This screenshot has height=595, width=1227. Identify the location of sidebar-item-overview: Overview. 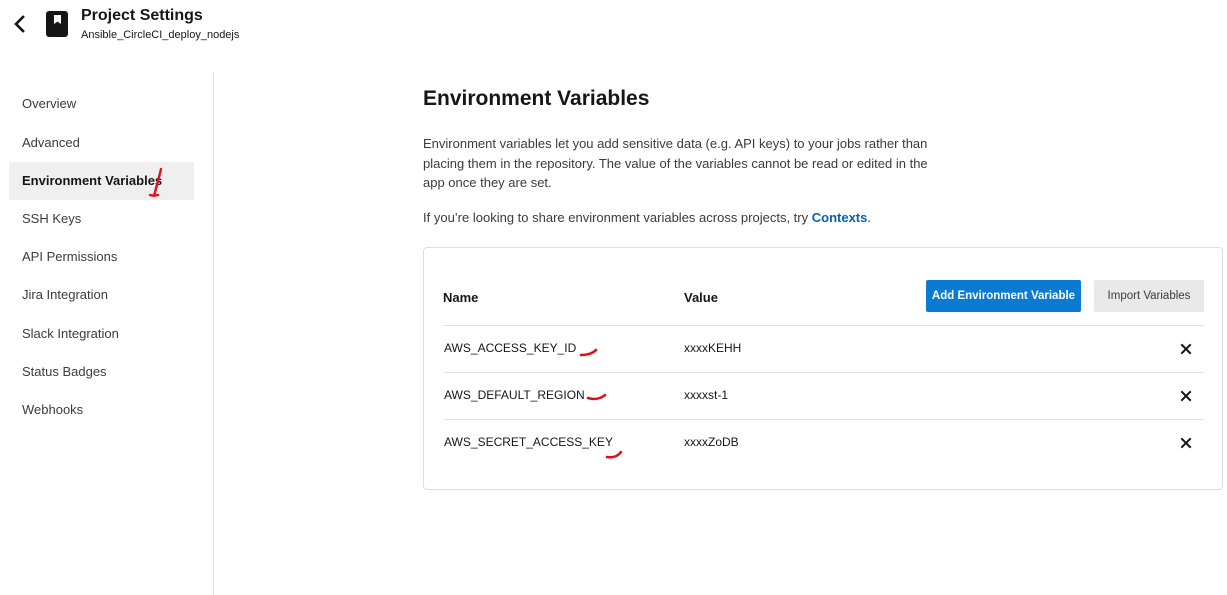
(101, 104).